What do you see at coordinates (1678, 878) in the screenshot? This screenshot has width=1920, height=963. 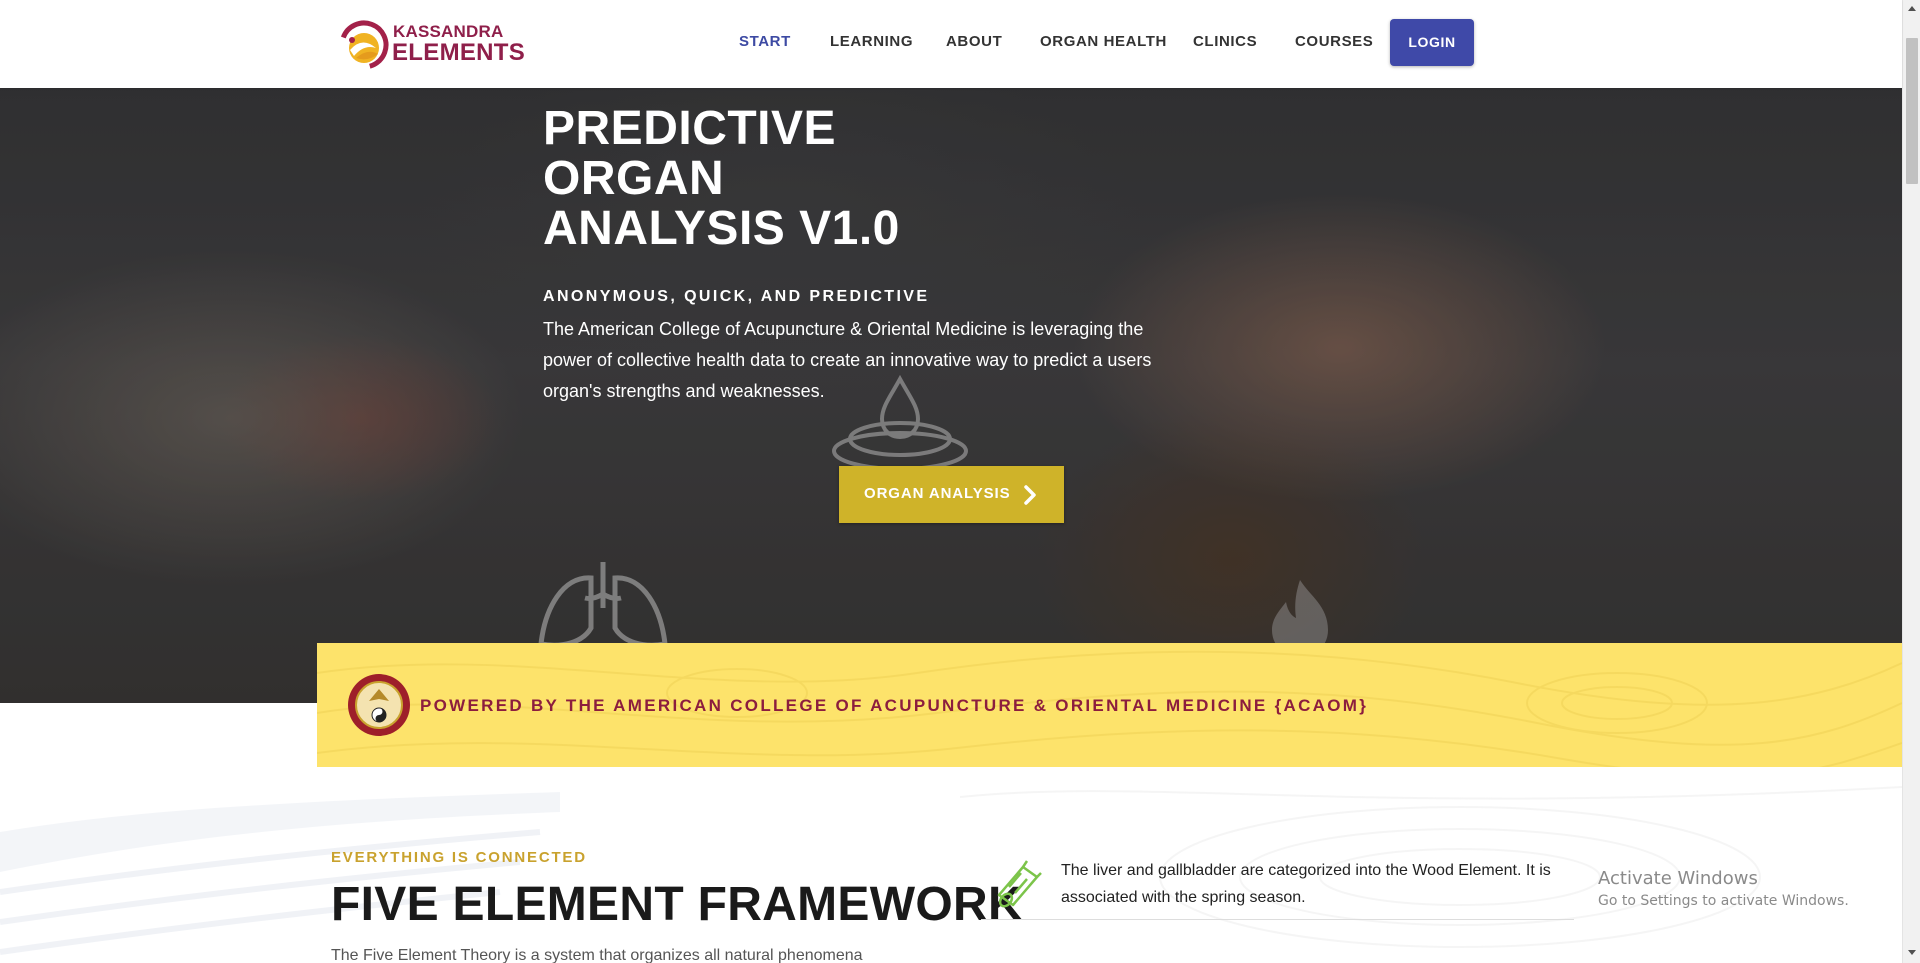 I see `activate-windows-title: Activate Windows` at bounding box center [1678, 878].